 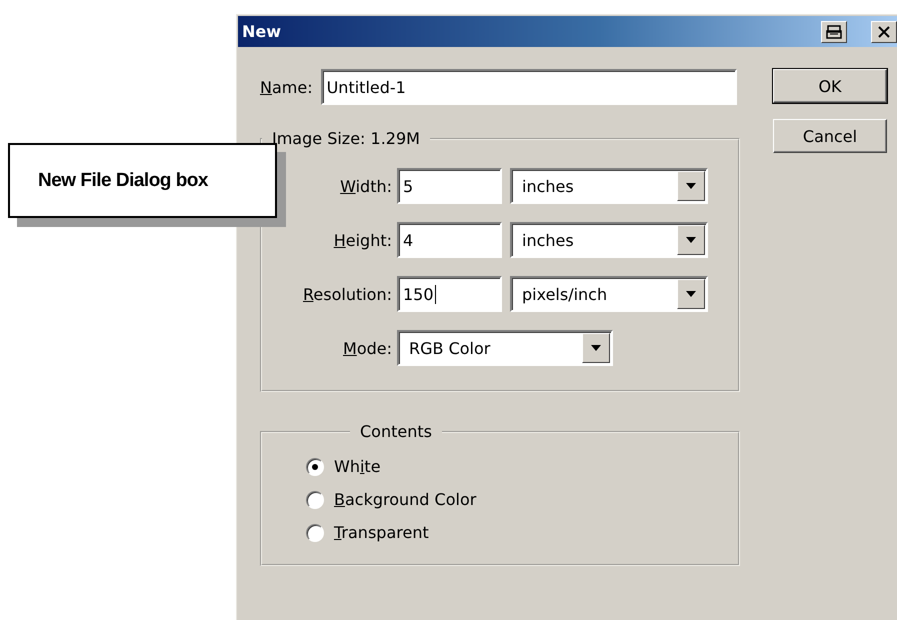 What do you see at coordinates (381, 532) in the screenshot?
I see `option-label: Transparent` at bounding box center [381, 532].